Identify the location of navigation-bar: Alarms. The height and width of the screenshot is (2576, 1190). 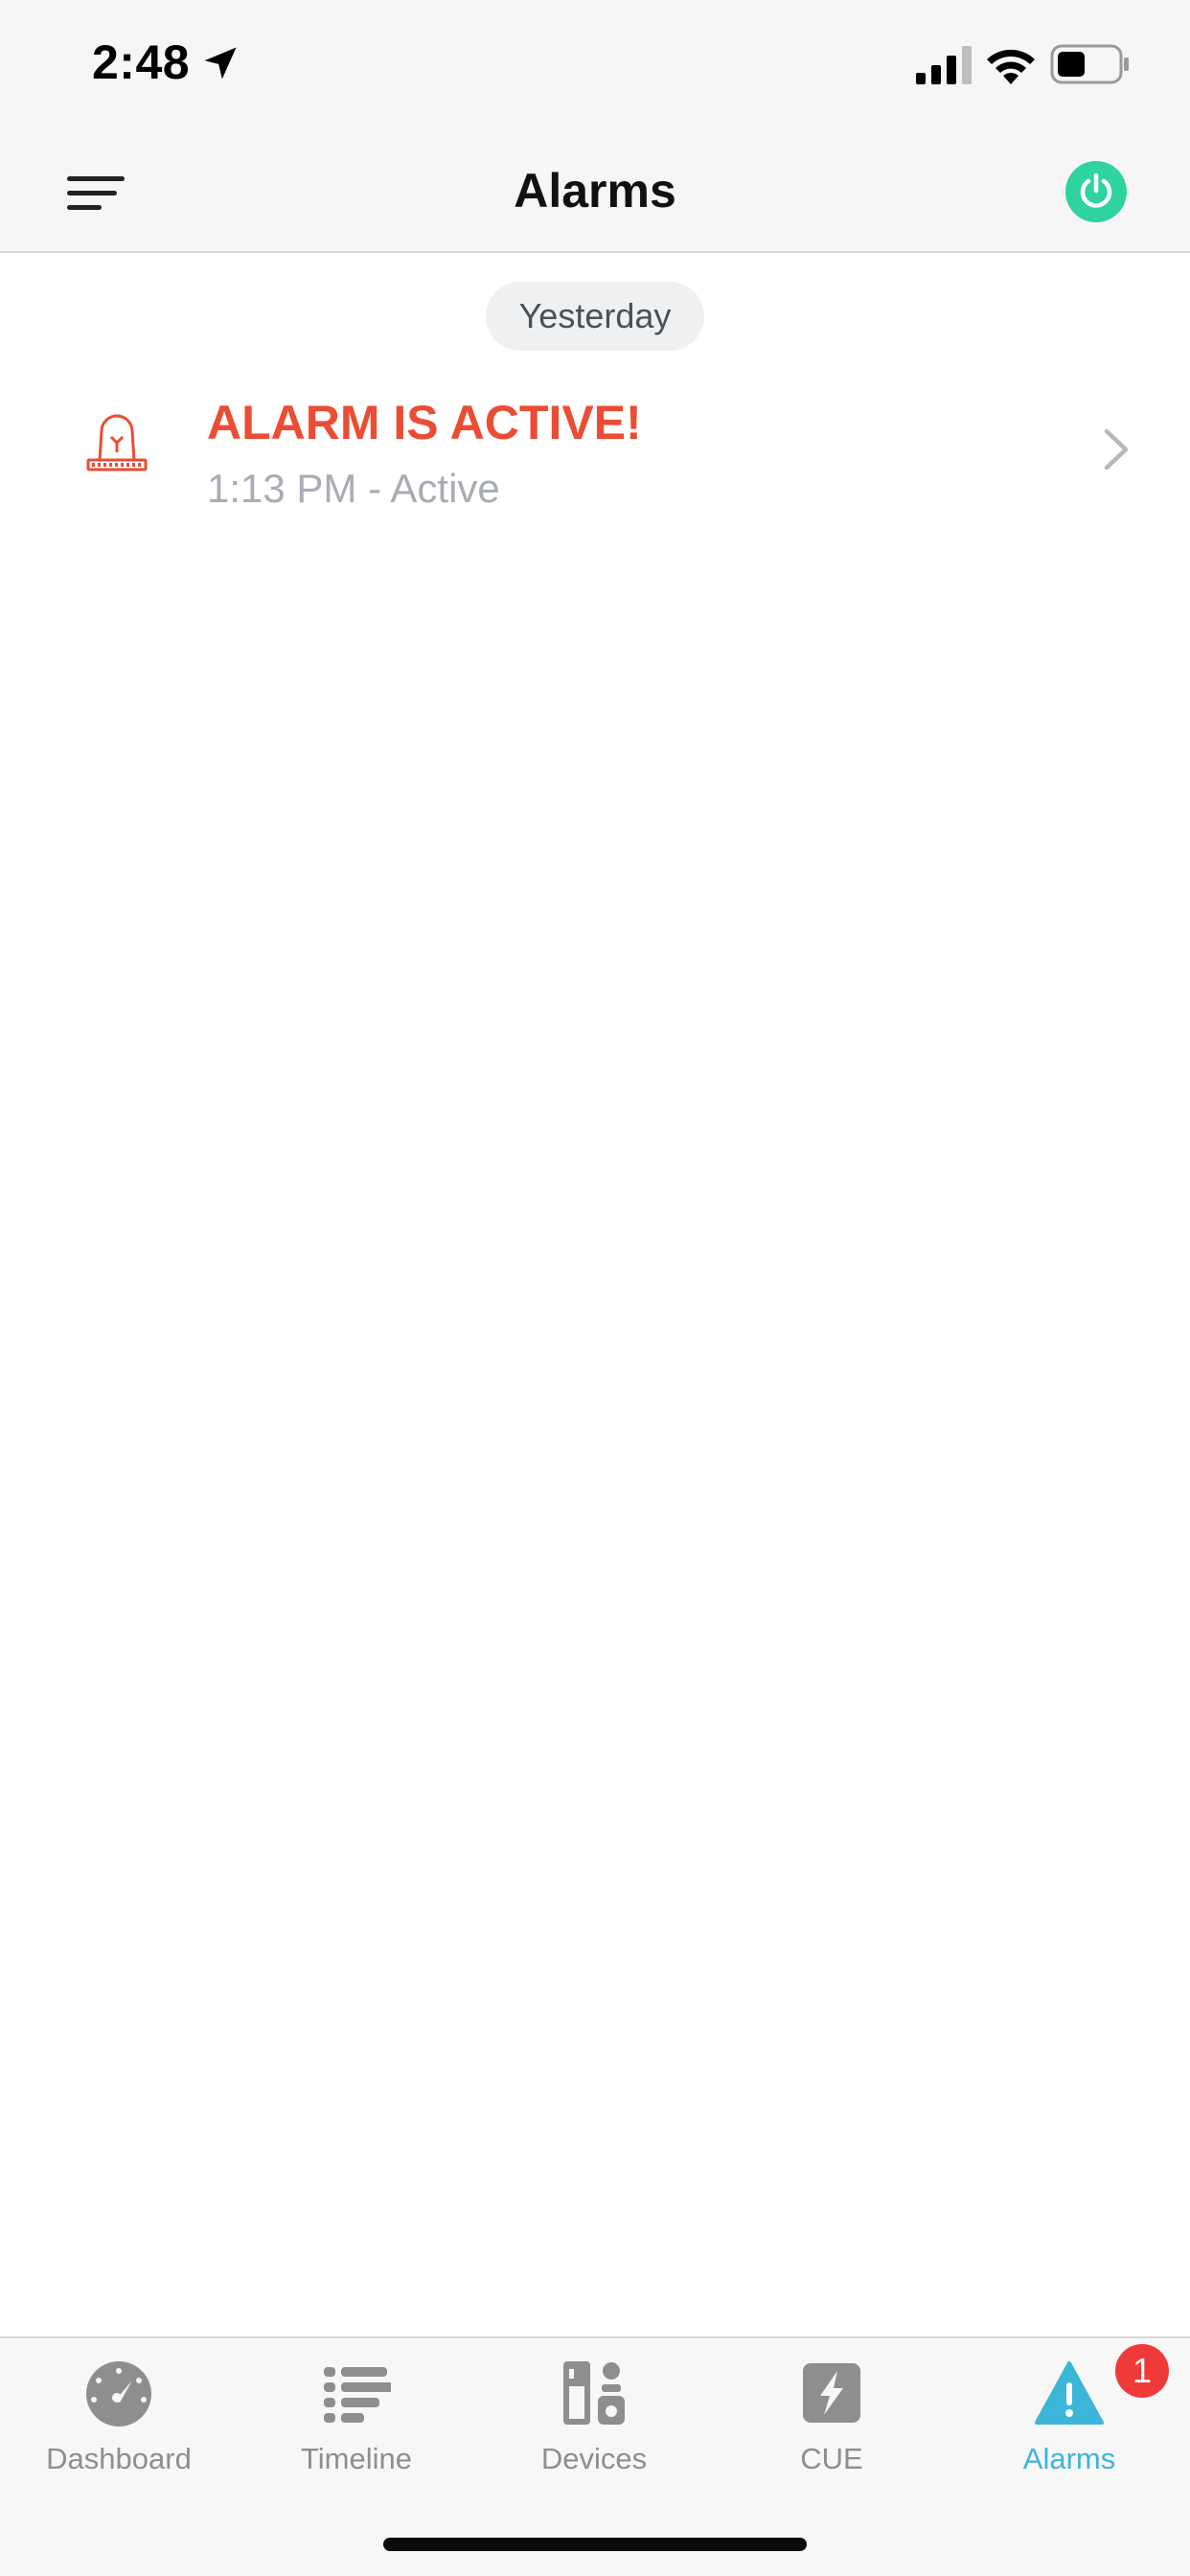
(595, 193).